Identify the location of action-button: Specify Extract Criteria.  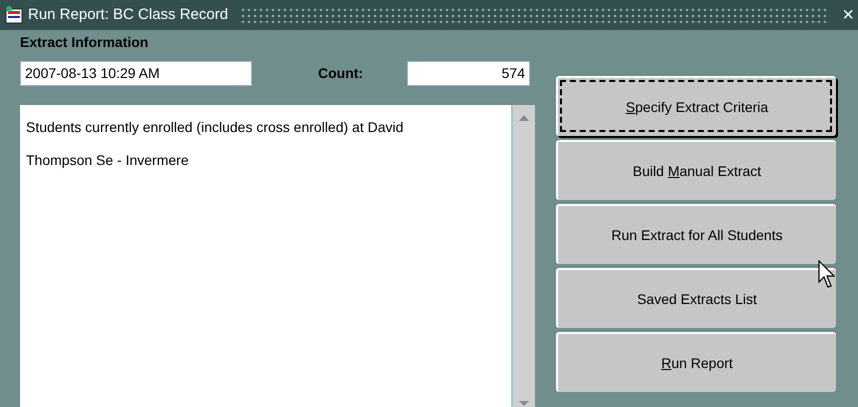
(696, 106).